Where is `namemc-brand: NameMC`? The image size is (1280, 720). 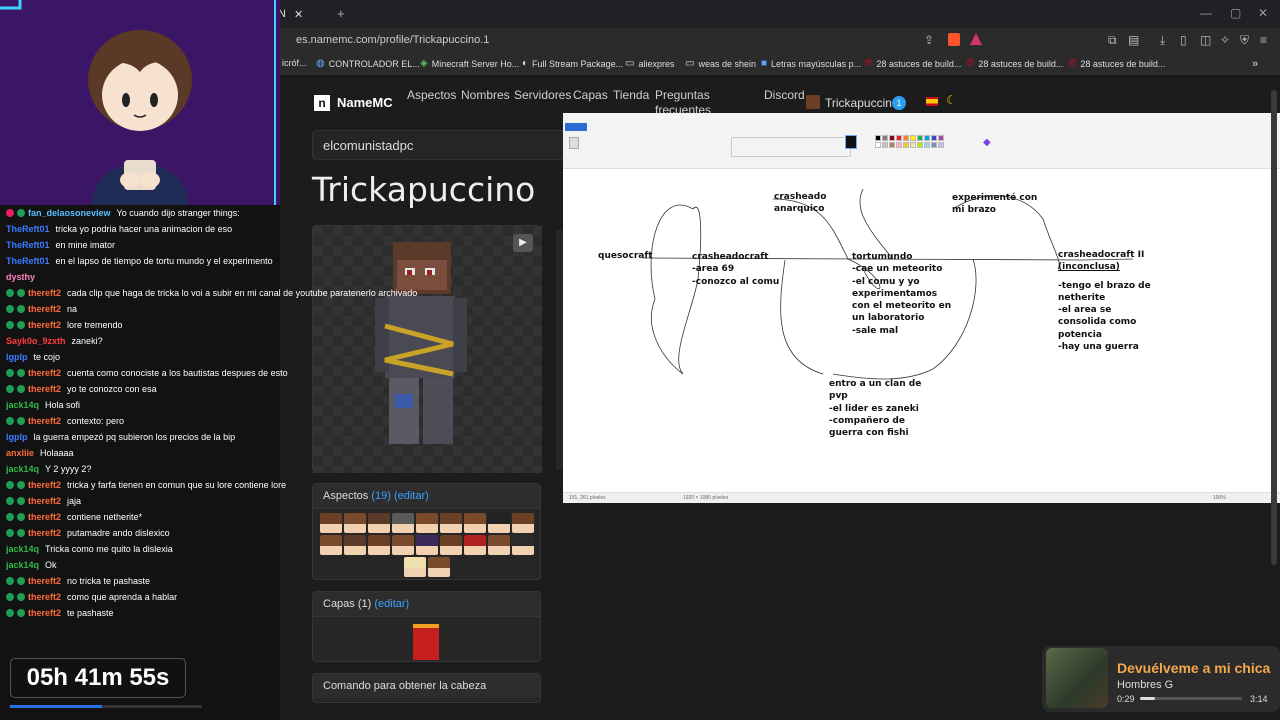 namemc-brand: NameMC is located at coordinates (365, 102).